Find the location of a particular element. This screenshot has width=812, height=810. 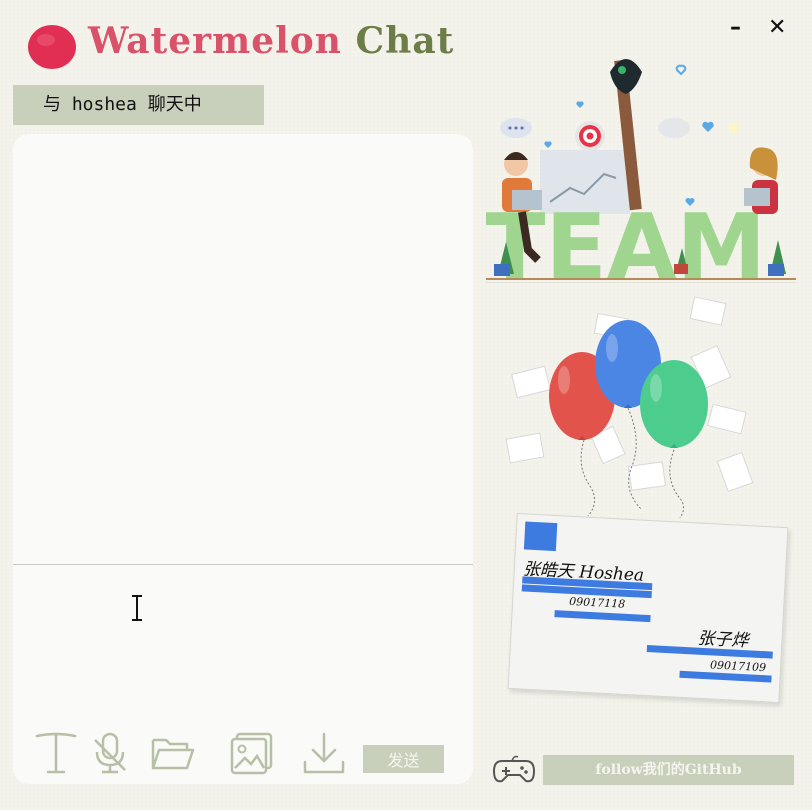

watermelon-logo-icon is located at coordinates (52, 47).